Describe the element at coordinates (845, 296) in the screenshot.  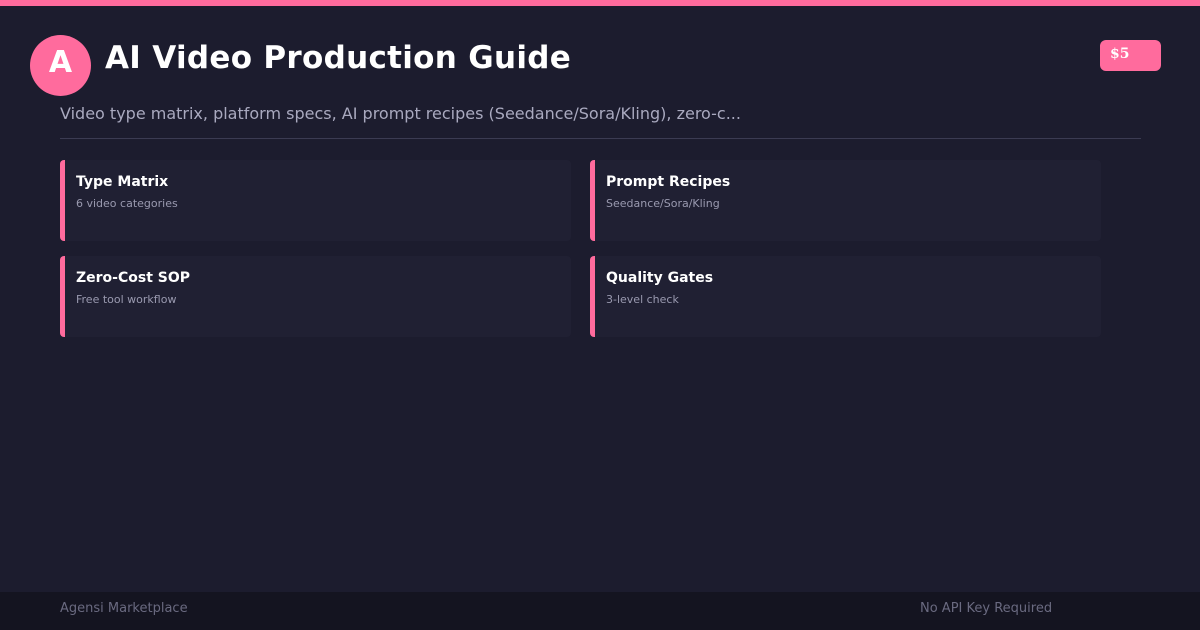
I see `feature-card-quality-gates: Quality Gates 3-level check` at that location.